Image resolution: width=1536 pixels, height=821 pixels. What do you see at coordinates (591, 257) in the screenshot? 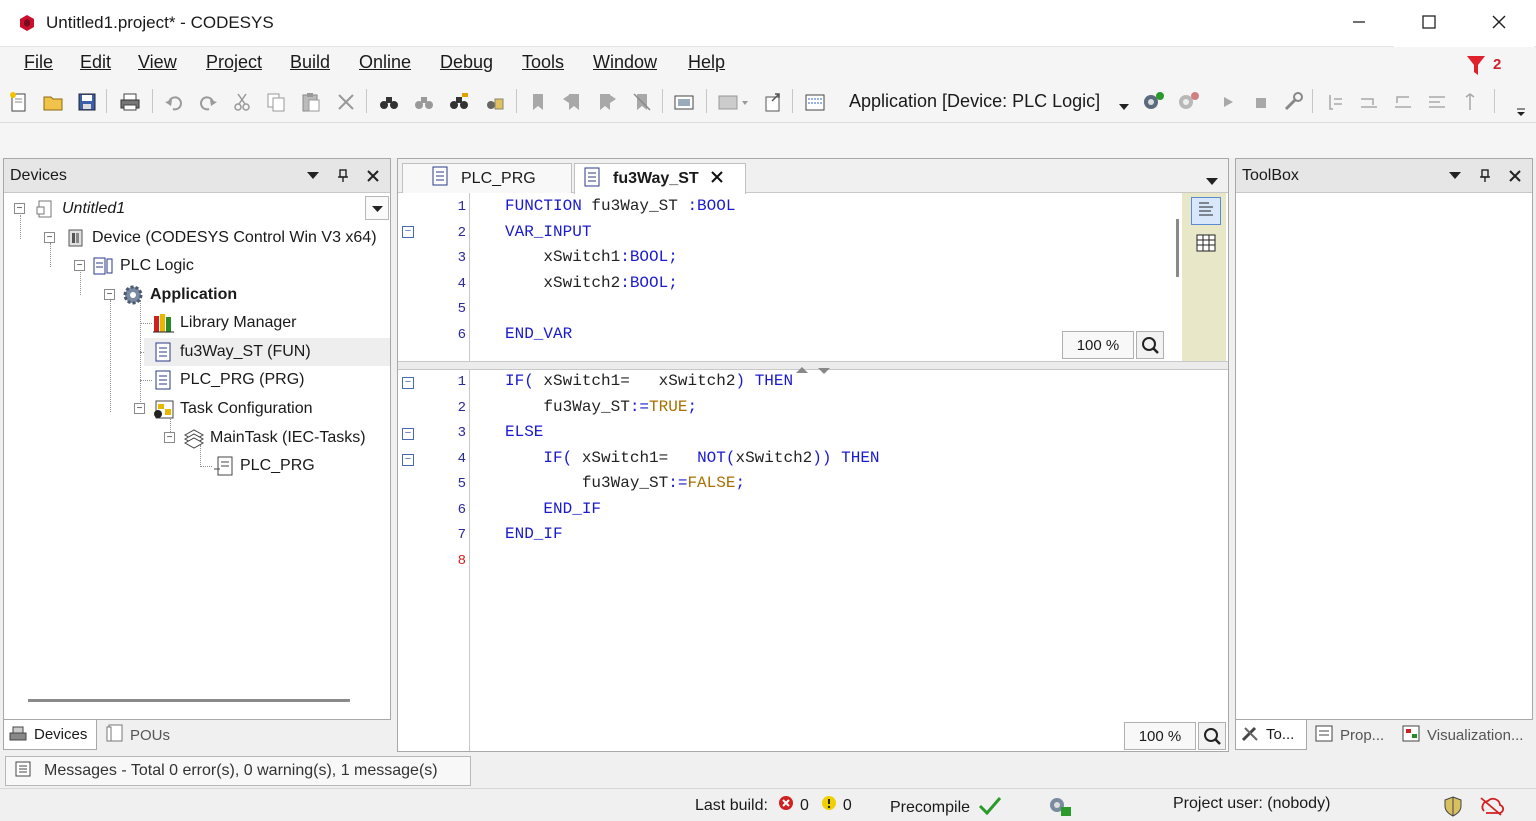
I see `code-line: xSwitch1:BOOL;` at bounding box center [591, 257].